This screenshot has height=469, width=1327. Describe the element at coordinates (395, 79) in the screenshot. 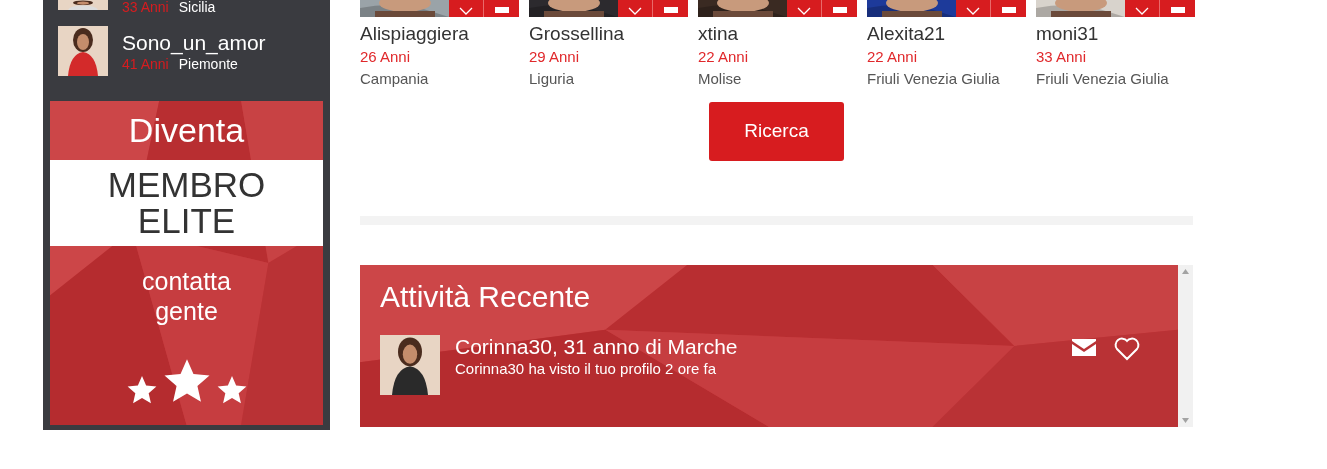

I see `profile-region: Campania` at that location.